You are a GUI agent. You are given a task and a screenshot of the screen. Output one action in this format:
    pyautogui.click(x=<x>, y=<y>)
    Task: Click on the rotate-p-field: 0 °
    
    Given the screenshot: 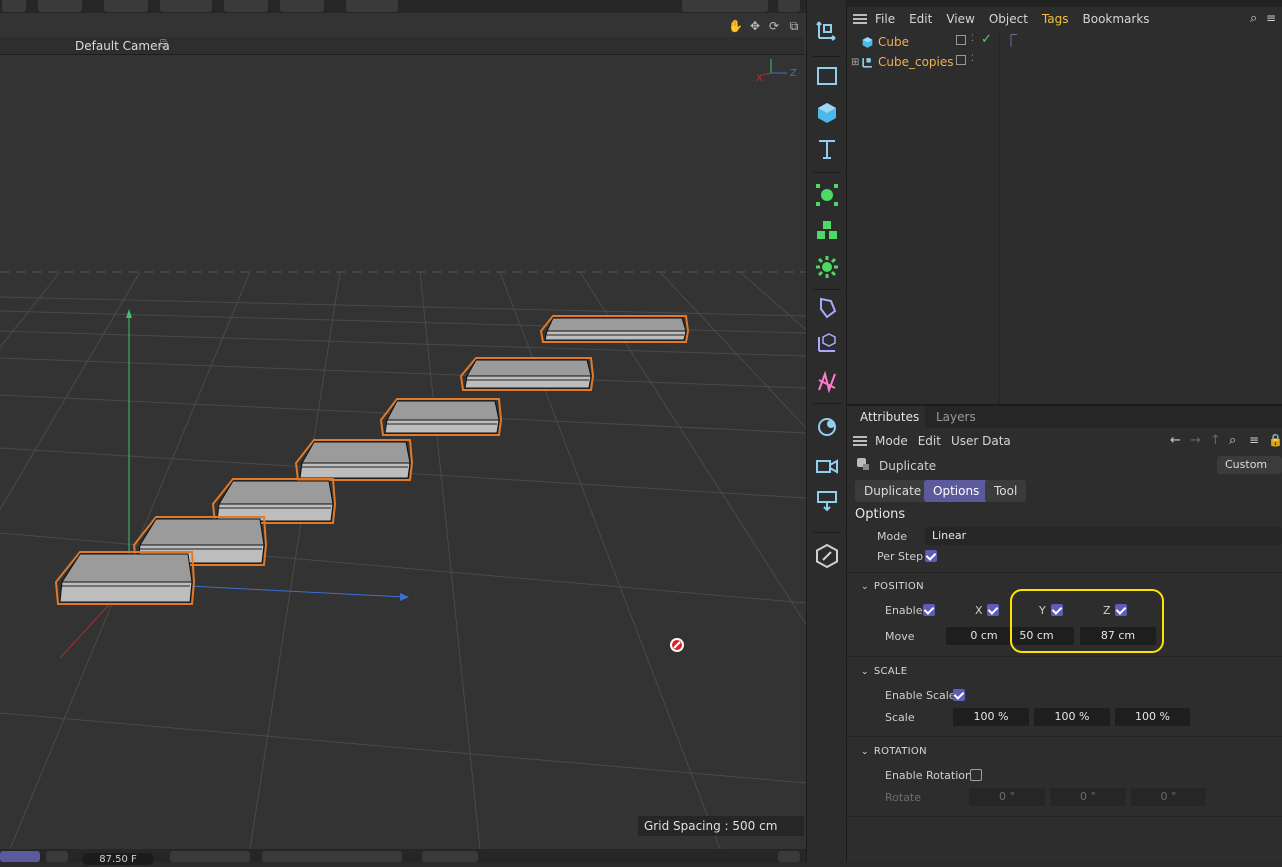 What is the action you would take?
    pyautogui.click(x=1088, y=797)
    